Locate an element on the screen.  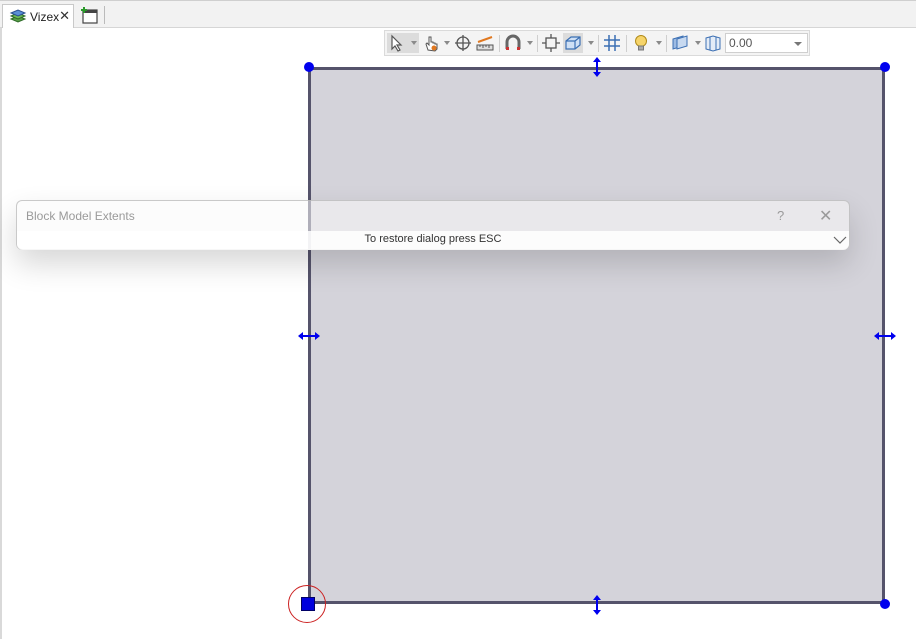
pan-hand-icon is located at coordinates (431, 44).